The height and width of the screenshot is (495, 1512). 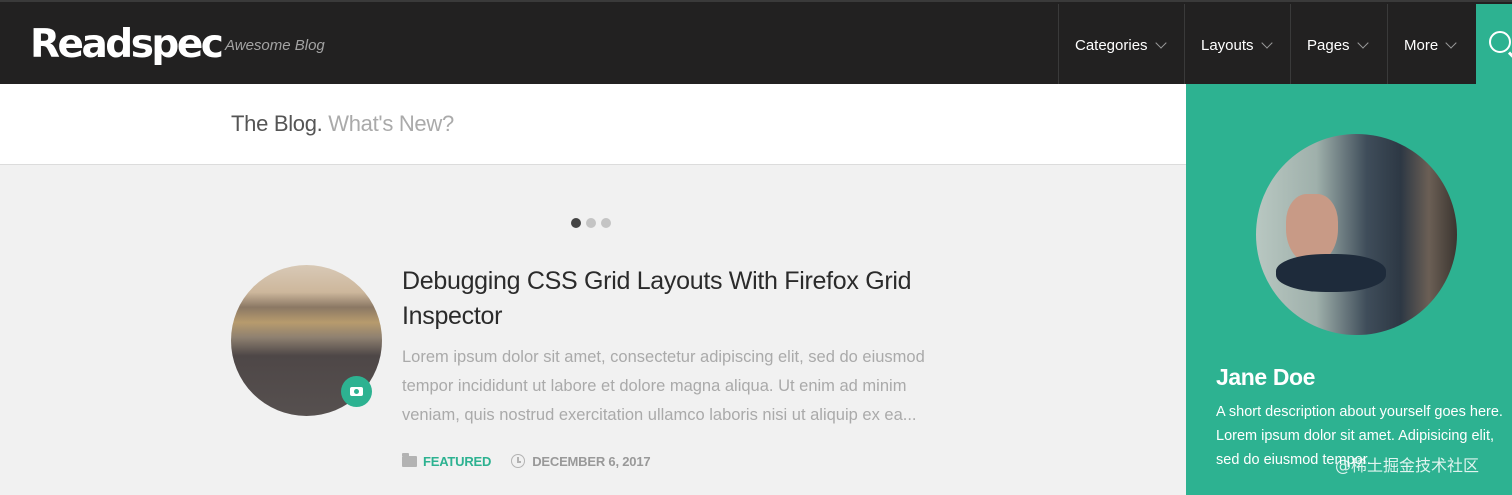 I want to click on slider-dots, so click(x=591, y=223).